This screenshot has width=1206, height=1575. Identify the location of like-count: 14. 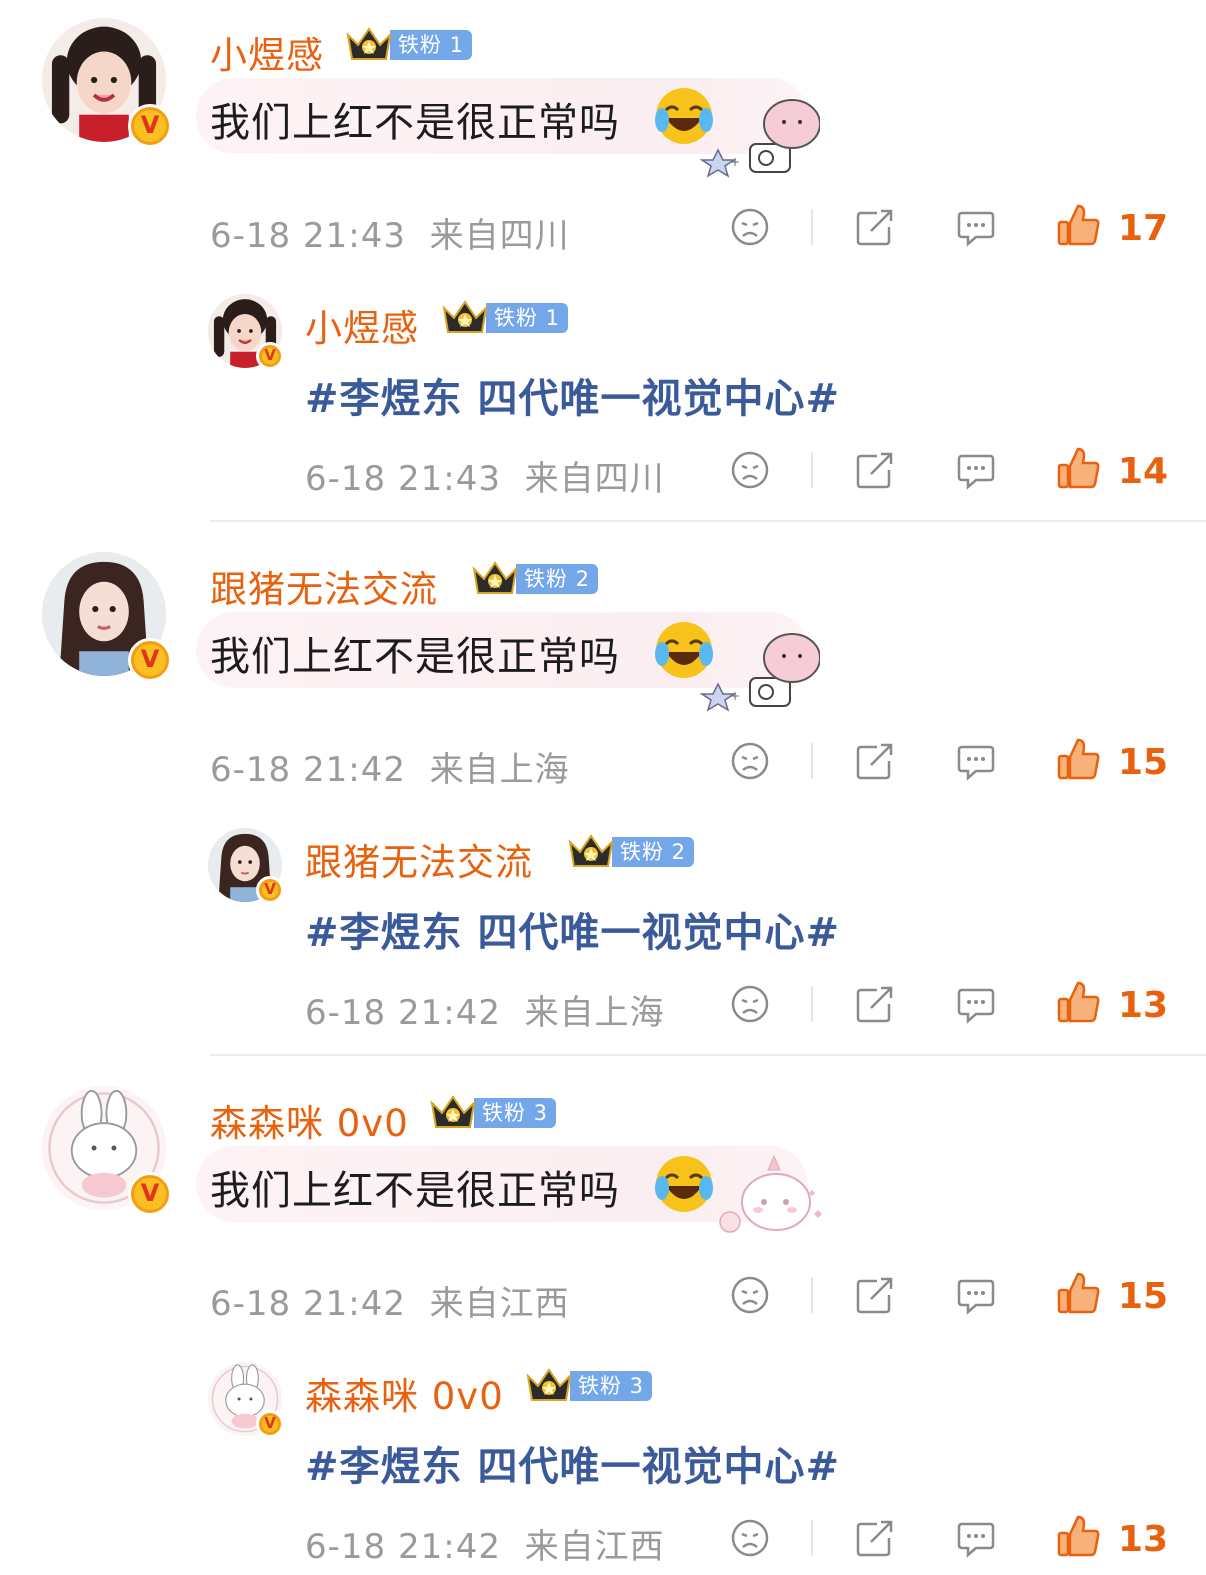
(1143, 471).